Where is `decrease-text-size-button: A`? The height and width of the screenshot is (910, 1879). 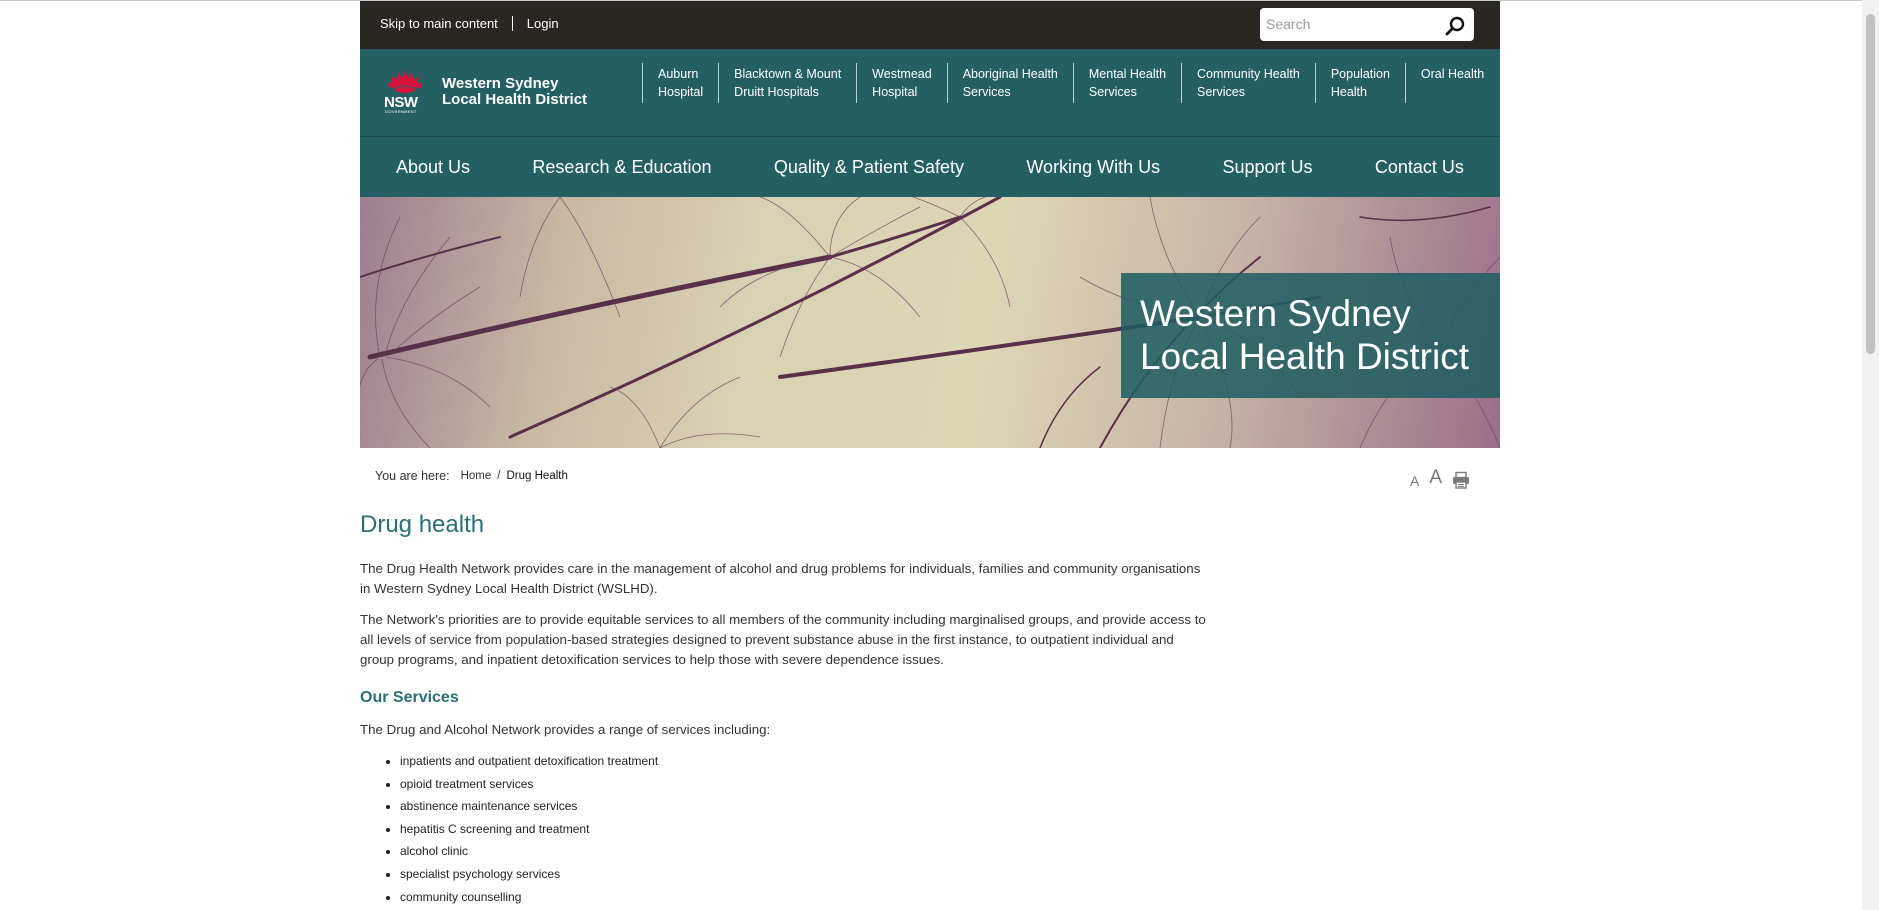 decrease-text-size-button: A is located at coordinates (1414, 481).